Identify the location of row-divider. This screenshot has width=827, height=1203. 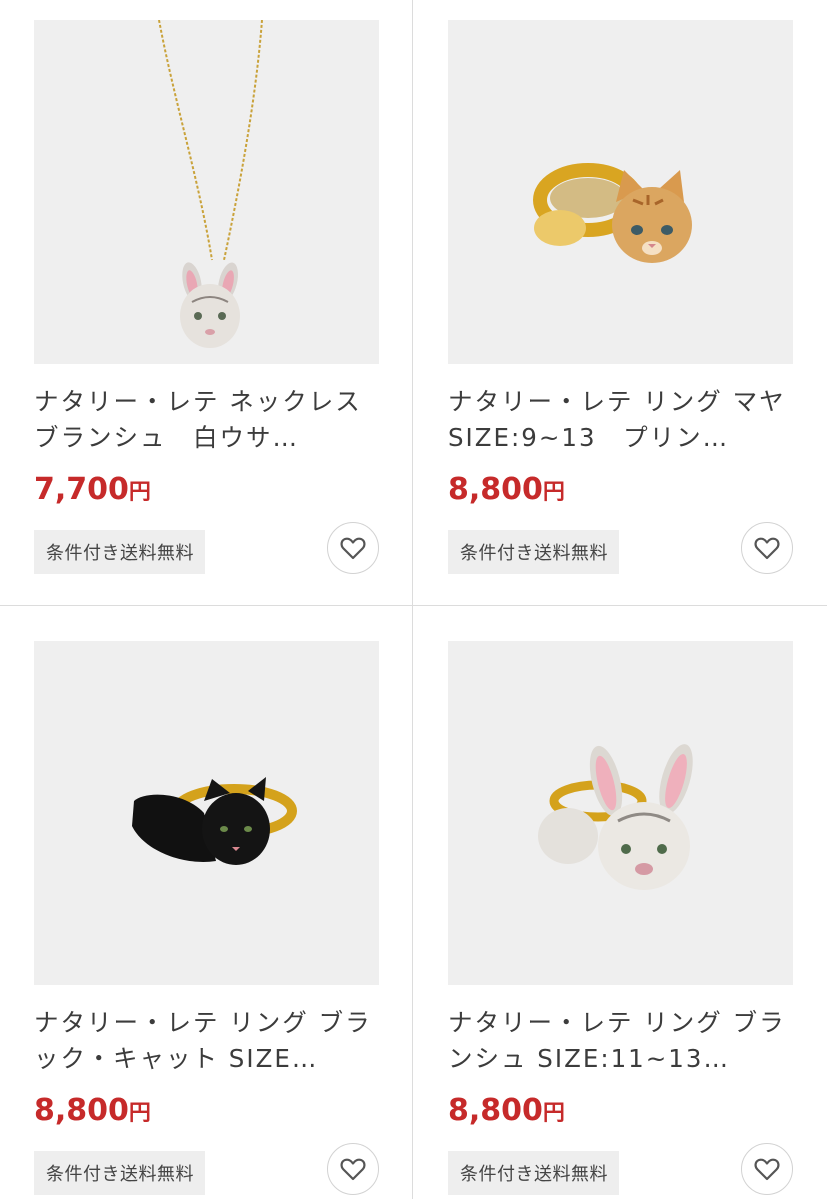
(413, 605).